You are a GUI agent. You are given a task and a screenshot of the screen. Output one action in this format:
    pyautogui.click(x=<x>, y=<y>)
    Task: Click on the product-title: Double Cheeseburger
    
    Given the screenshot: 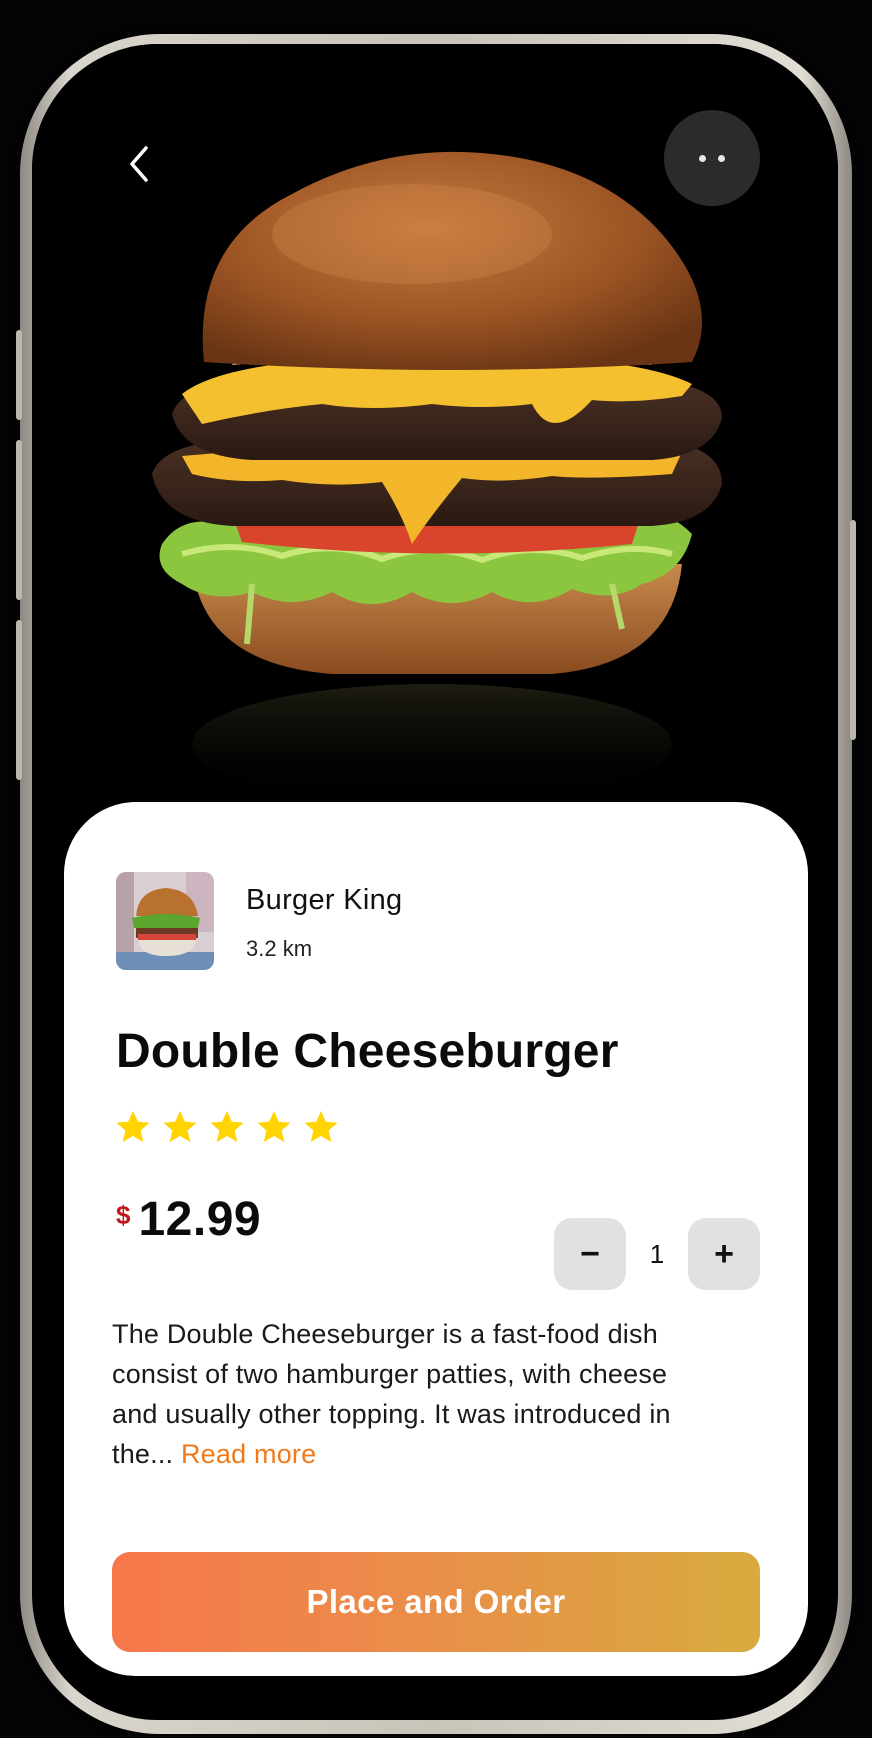 What is the action you would take?
    pyautogui.click(x=367, y=1051)
    